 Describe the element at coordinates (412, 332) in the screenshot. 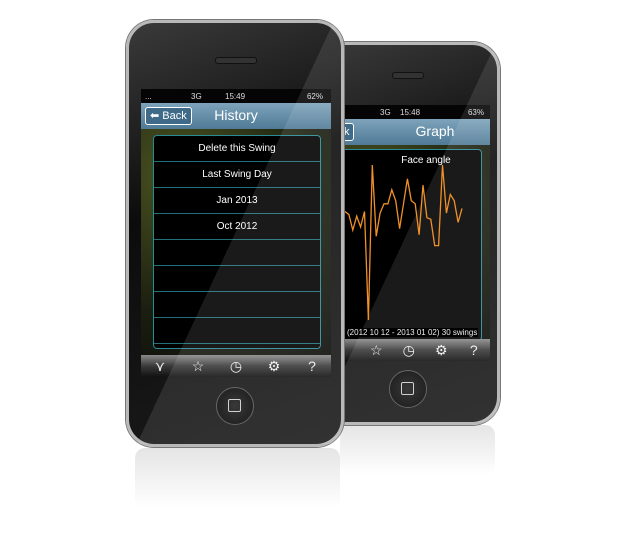

I see `chart-footer: (2012 10 12 - 2013 01 02) 30 swings` at that location.